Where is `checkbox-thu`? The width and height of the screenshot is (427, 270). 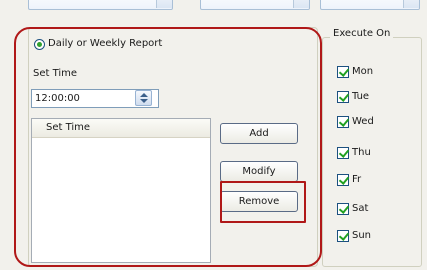 checkbox-thu is located at coordinates (343, 153).